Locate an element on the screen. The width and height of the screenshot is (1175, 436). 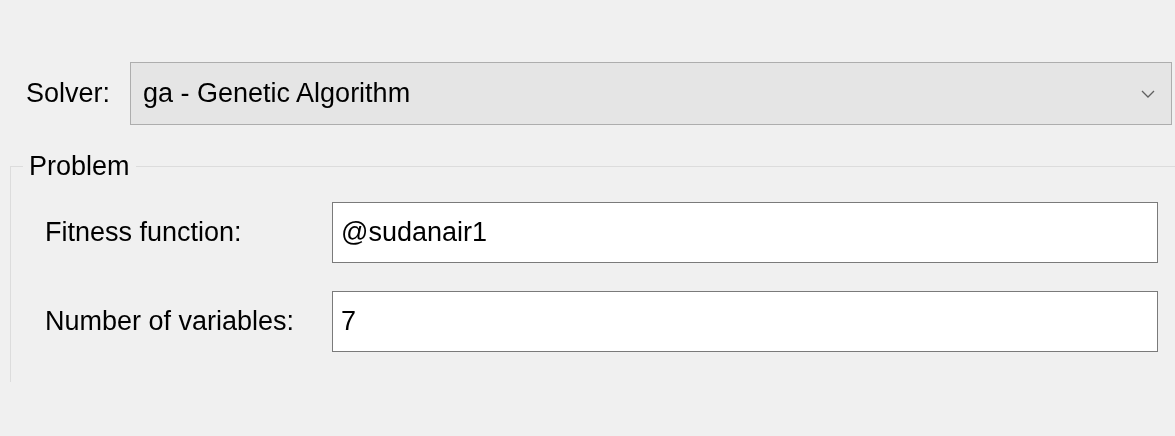
solver-dropdown: ga - Genetic Algorithm is located at coordinates (651, 93).